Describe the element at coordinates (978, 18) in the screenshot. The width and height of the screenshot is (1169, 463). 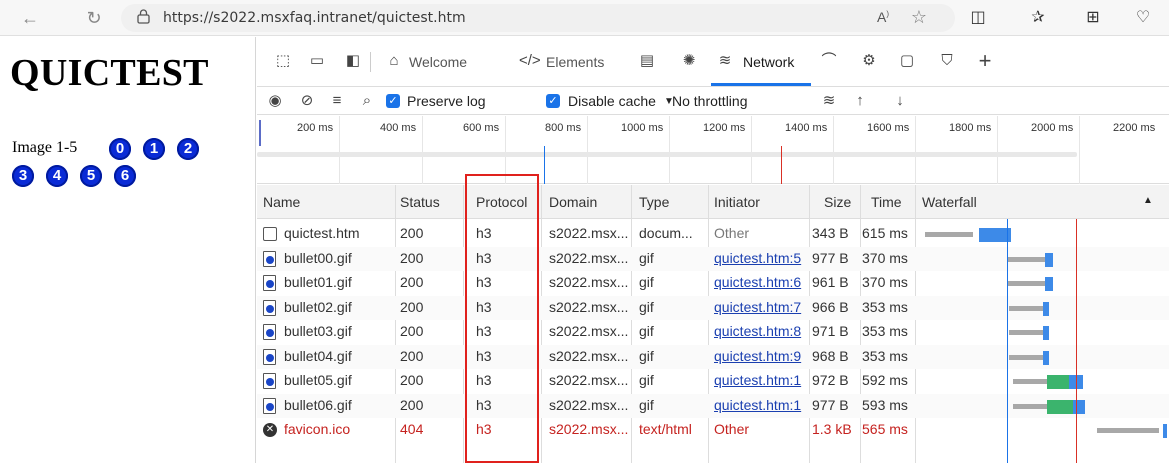
I see `split-screen-icon: ◫` at that location.